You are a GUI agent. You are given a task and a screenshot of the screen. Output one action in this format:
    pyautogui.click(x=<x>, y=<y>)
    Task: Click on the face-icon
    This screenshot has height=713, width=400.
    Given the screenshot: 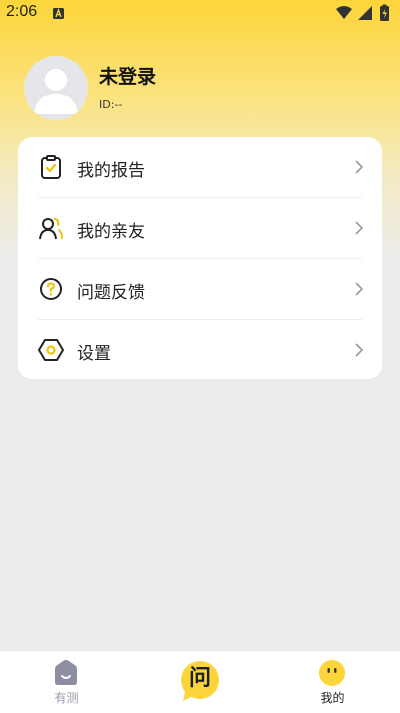 What is the action you would take?
    pyautogui.click(x=332, y=673)
    